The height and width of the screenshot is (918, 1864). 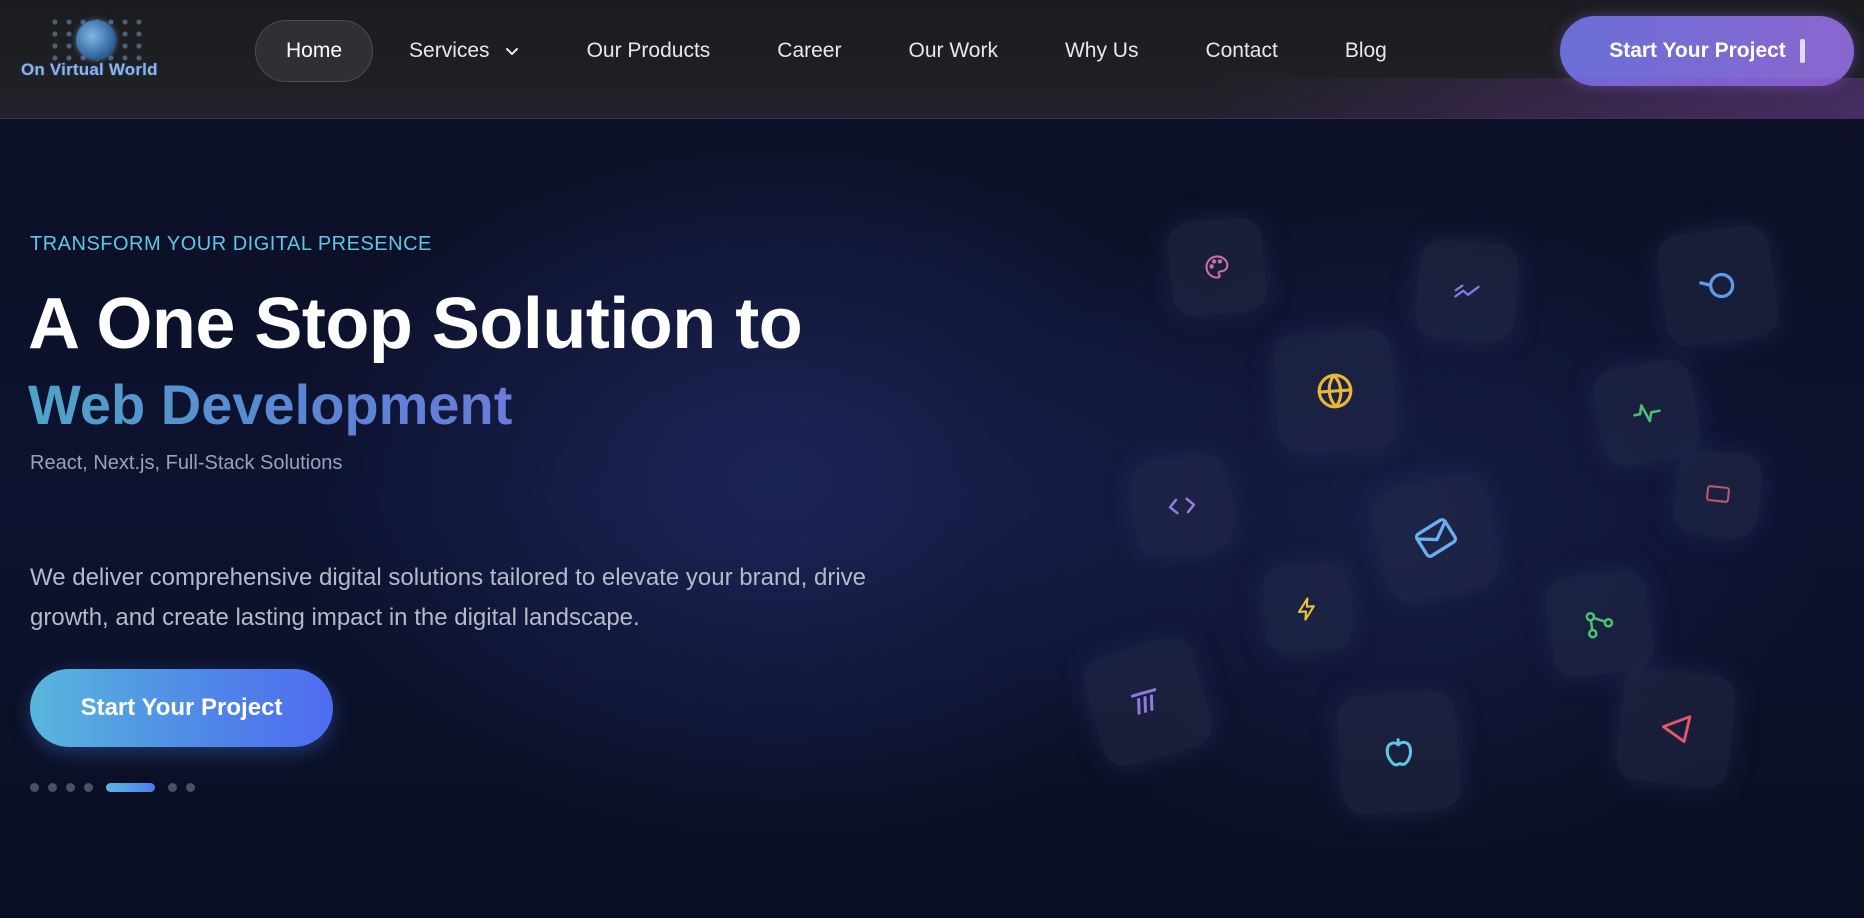 I want to click on tile-search, so click(x=1718, y=286).